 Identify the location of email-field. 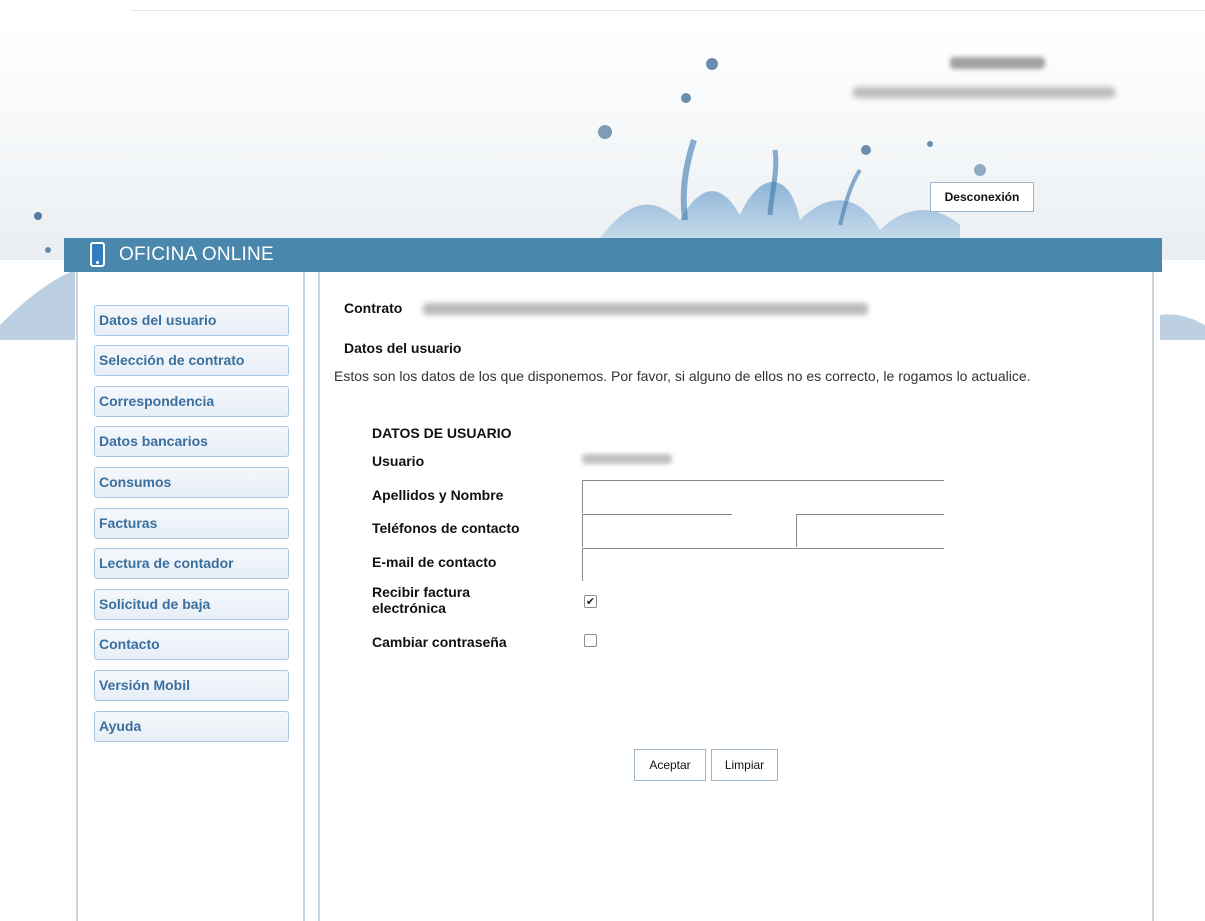
(763, 564).